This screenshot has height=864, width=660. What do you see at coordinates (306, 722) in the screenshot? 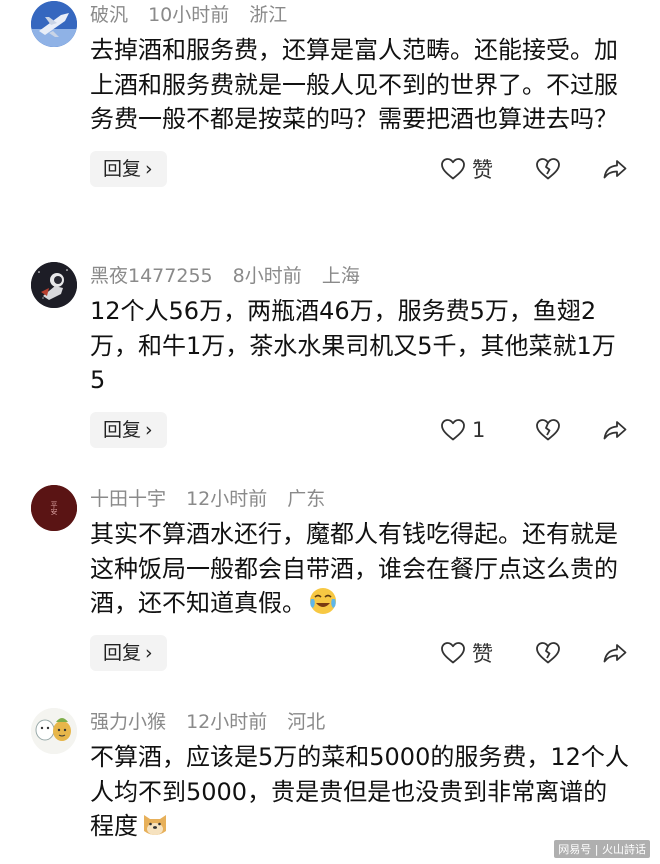
I see `location: 河北` at bounding box center [306, 722].